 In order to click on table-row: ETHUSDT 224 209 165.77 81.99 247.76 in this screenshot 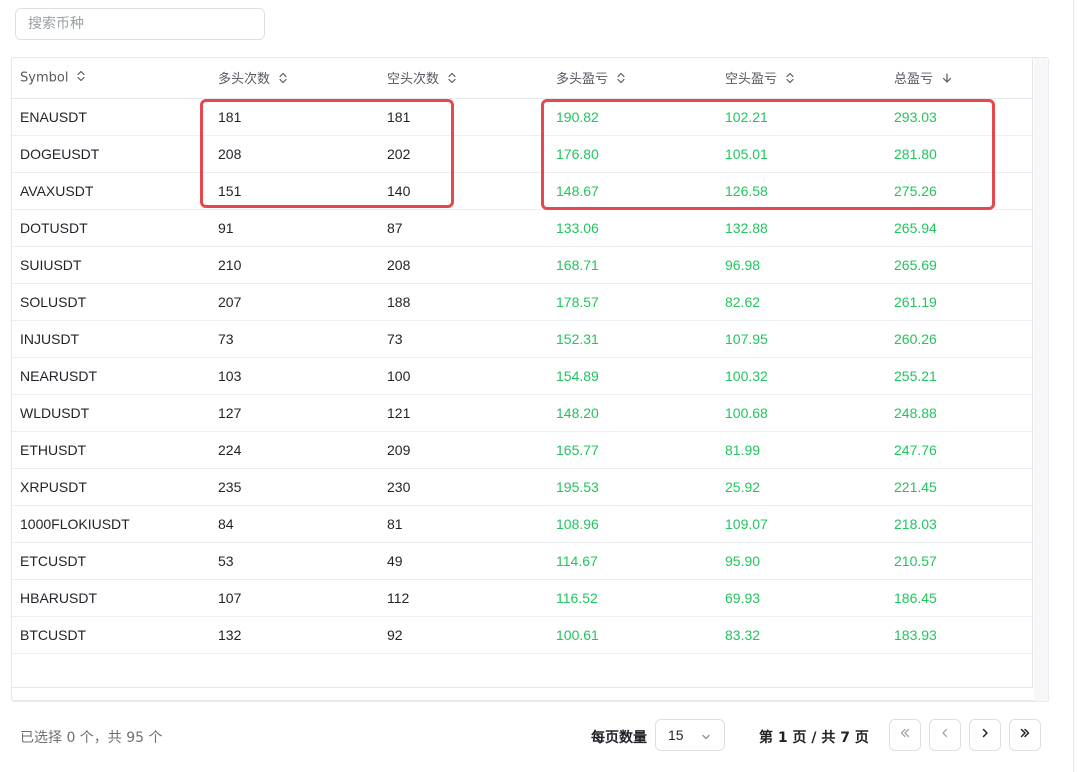, I will do `click(522, 450)`.